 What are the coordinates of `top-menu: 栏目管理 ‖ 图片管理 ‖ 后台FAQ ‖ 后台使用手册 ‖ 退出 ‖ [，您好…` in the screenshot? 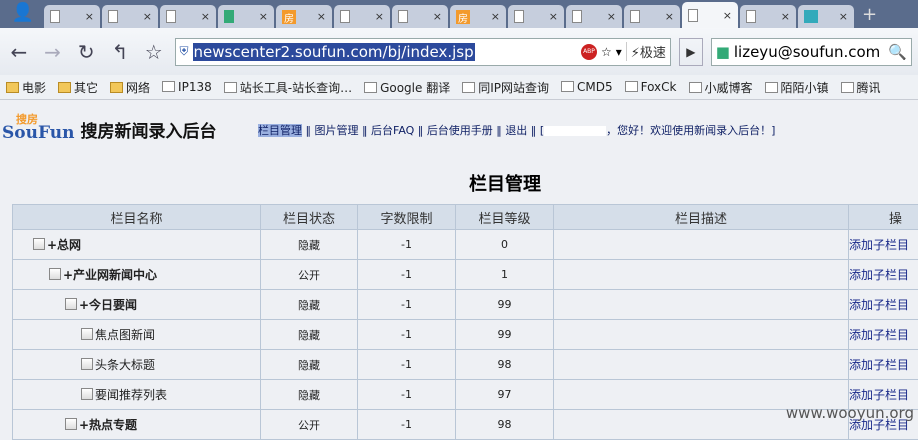 It's located at (516, 130).